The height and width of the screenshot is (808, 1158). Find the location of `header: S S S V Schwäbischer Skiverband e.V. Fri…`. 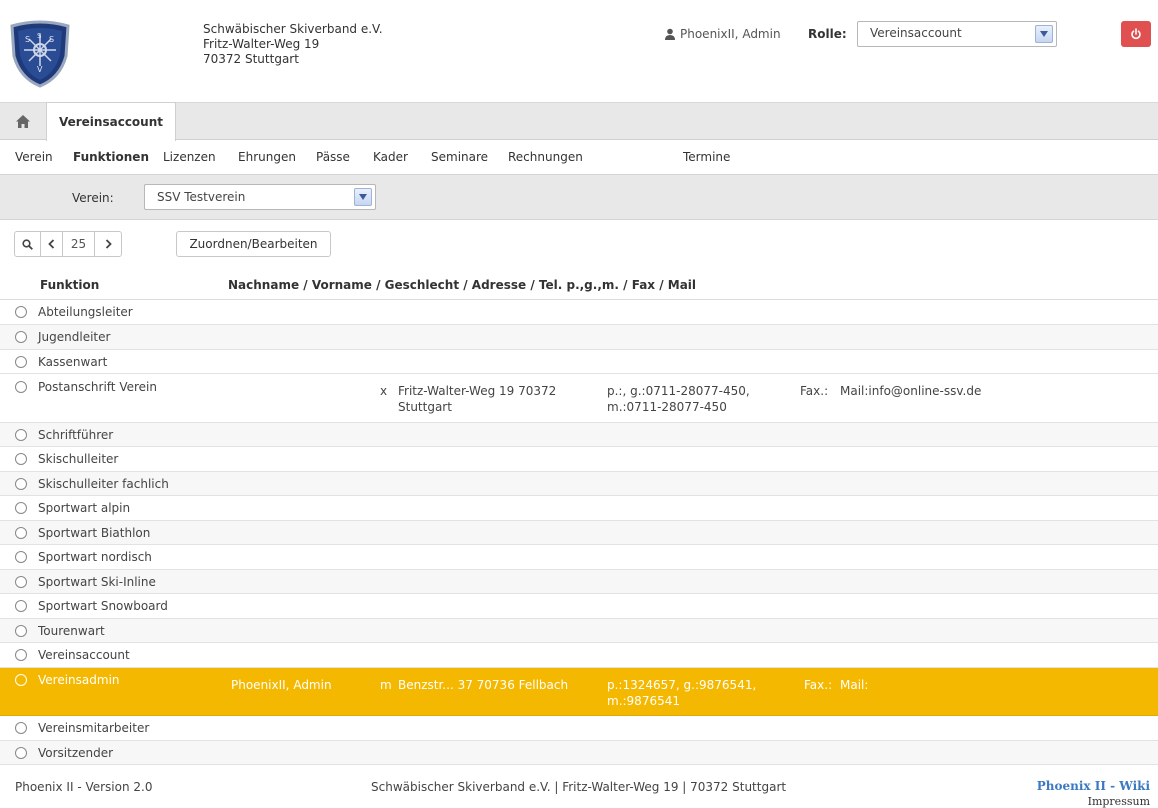

header: S S S V Schwäbischer Skiverband e.V. Fri… is located at coordinates (579, 50).